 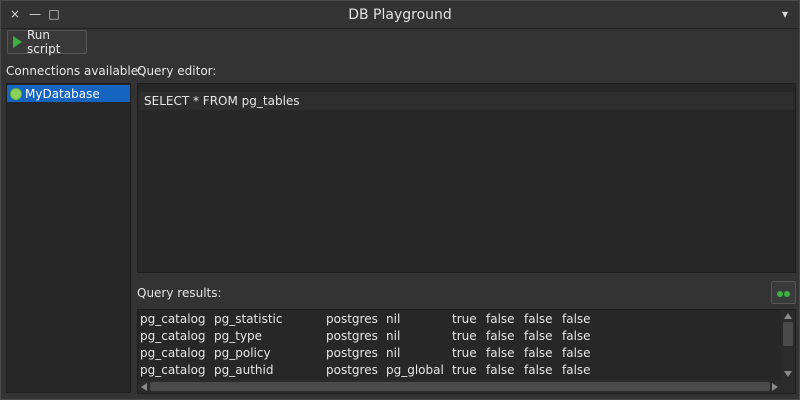 I want to click on results-horizontal-scrollbar, so click(x=466, y=386).